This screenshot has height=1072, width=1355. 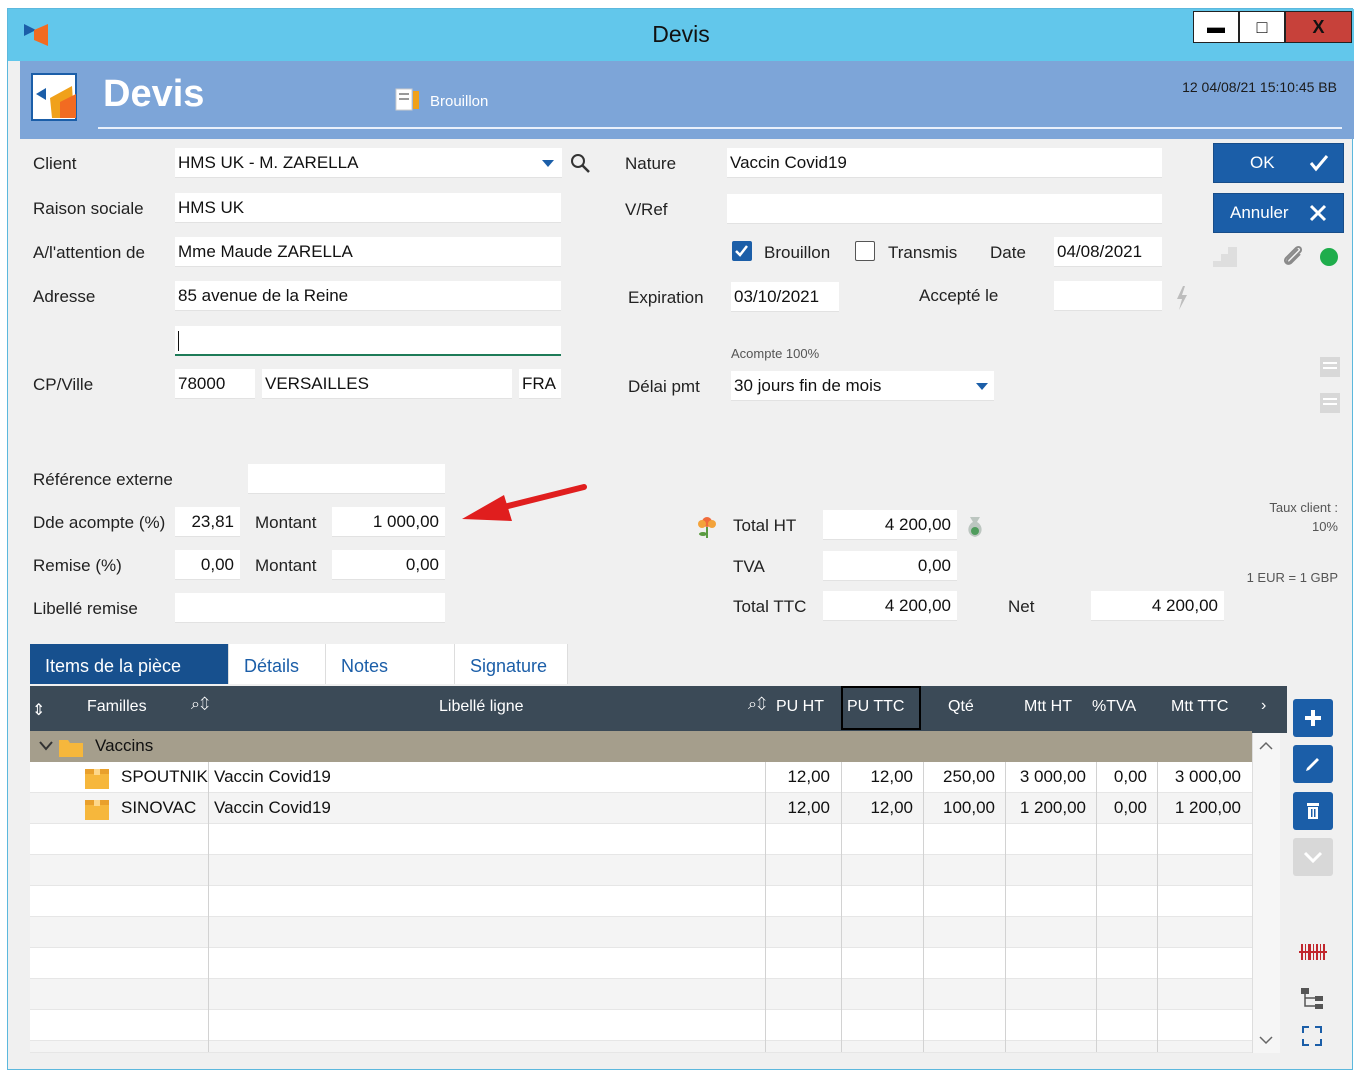 What do you see at coordinates (1313, 811) in the screenshot?
I see `delete-line-button` at bounding box center [1313, 811].